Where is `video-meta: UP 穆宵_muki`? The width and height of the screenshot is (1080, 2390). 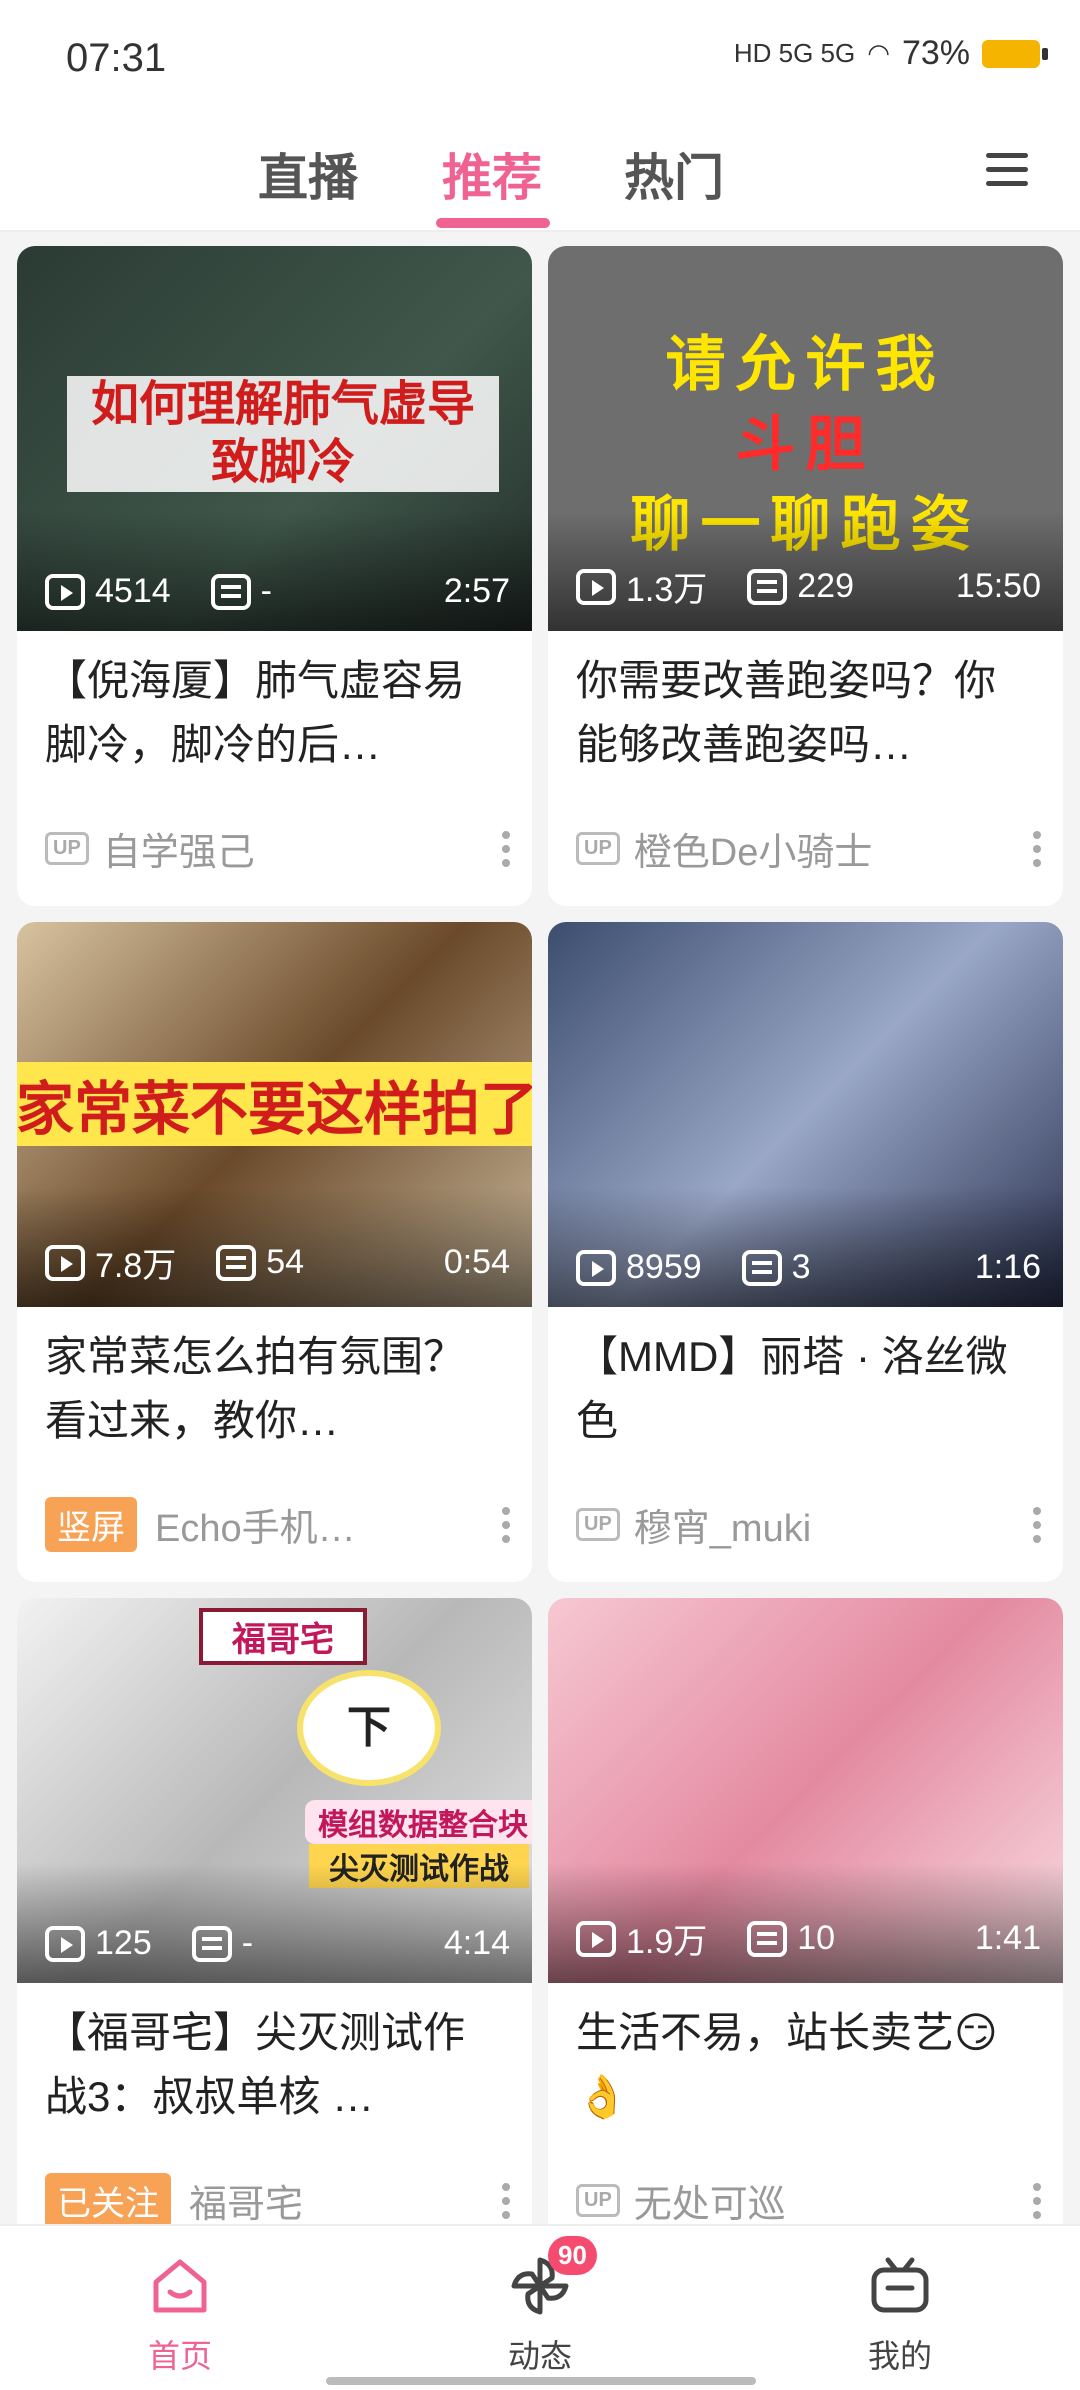 video-meta: UP 穆宵_muki is located at coordinates (808, 1524).